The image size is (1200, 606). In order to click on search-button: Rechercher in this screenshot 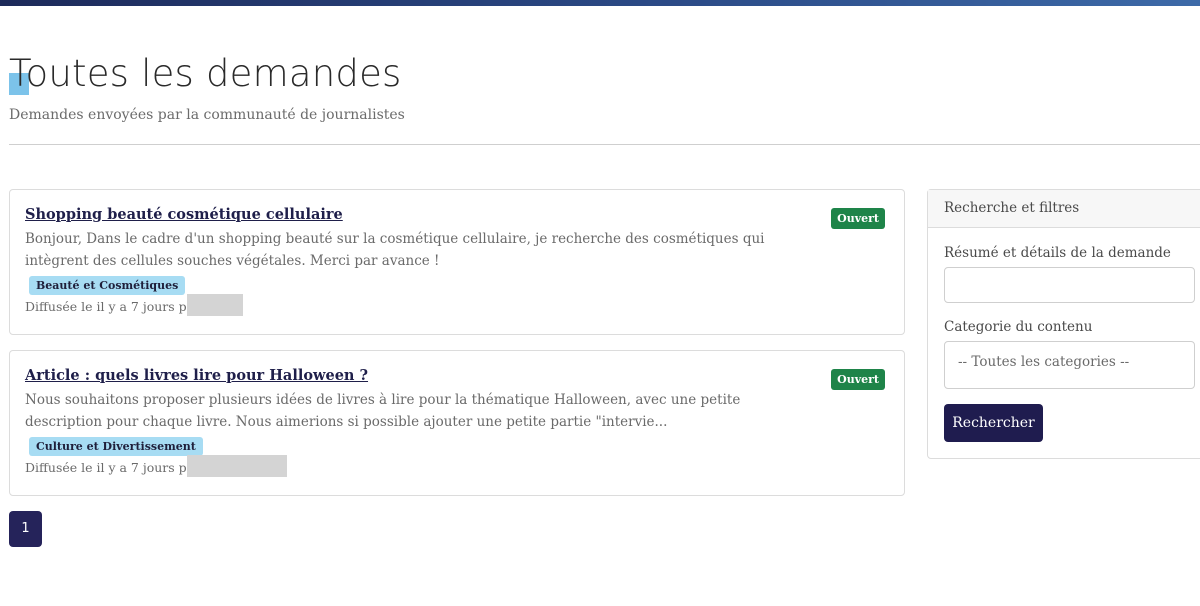, I will do `click(993, 423)`.